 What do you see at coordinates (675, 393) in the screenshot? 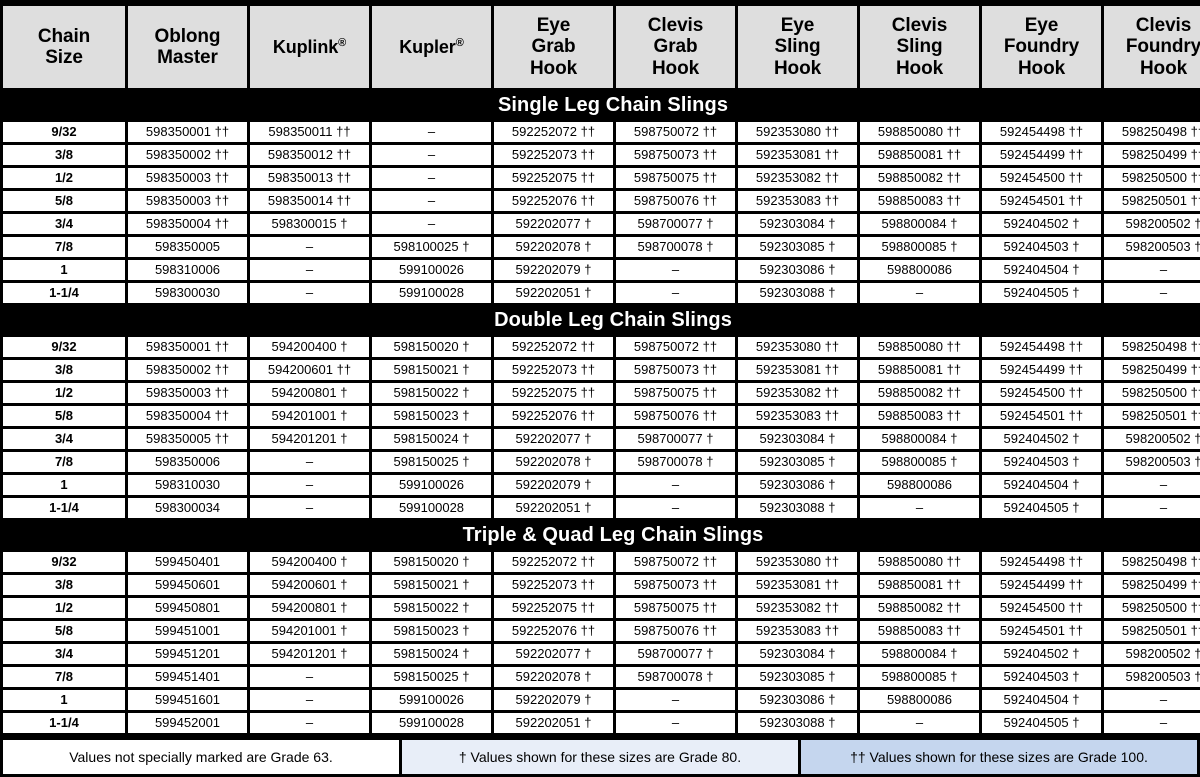
I see `part-number-cell: 598750075 ††` at bounding box center [675, 393].